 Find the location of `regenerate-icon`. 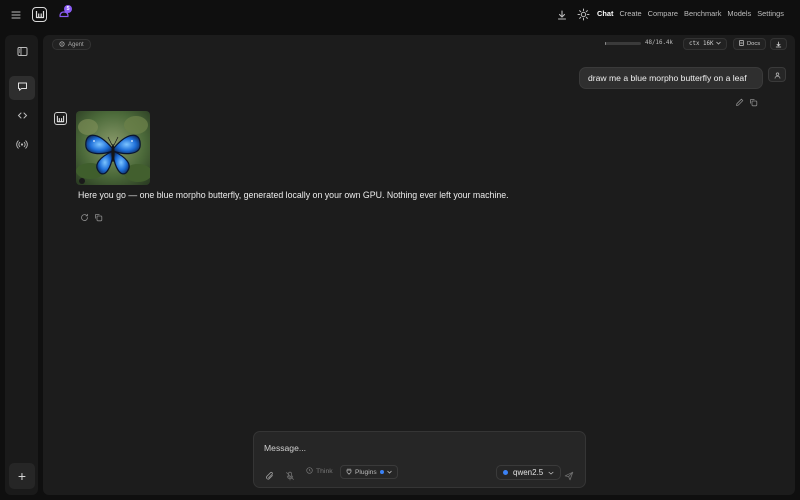

regenerate-icon is located at coordinates (84, 215).